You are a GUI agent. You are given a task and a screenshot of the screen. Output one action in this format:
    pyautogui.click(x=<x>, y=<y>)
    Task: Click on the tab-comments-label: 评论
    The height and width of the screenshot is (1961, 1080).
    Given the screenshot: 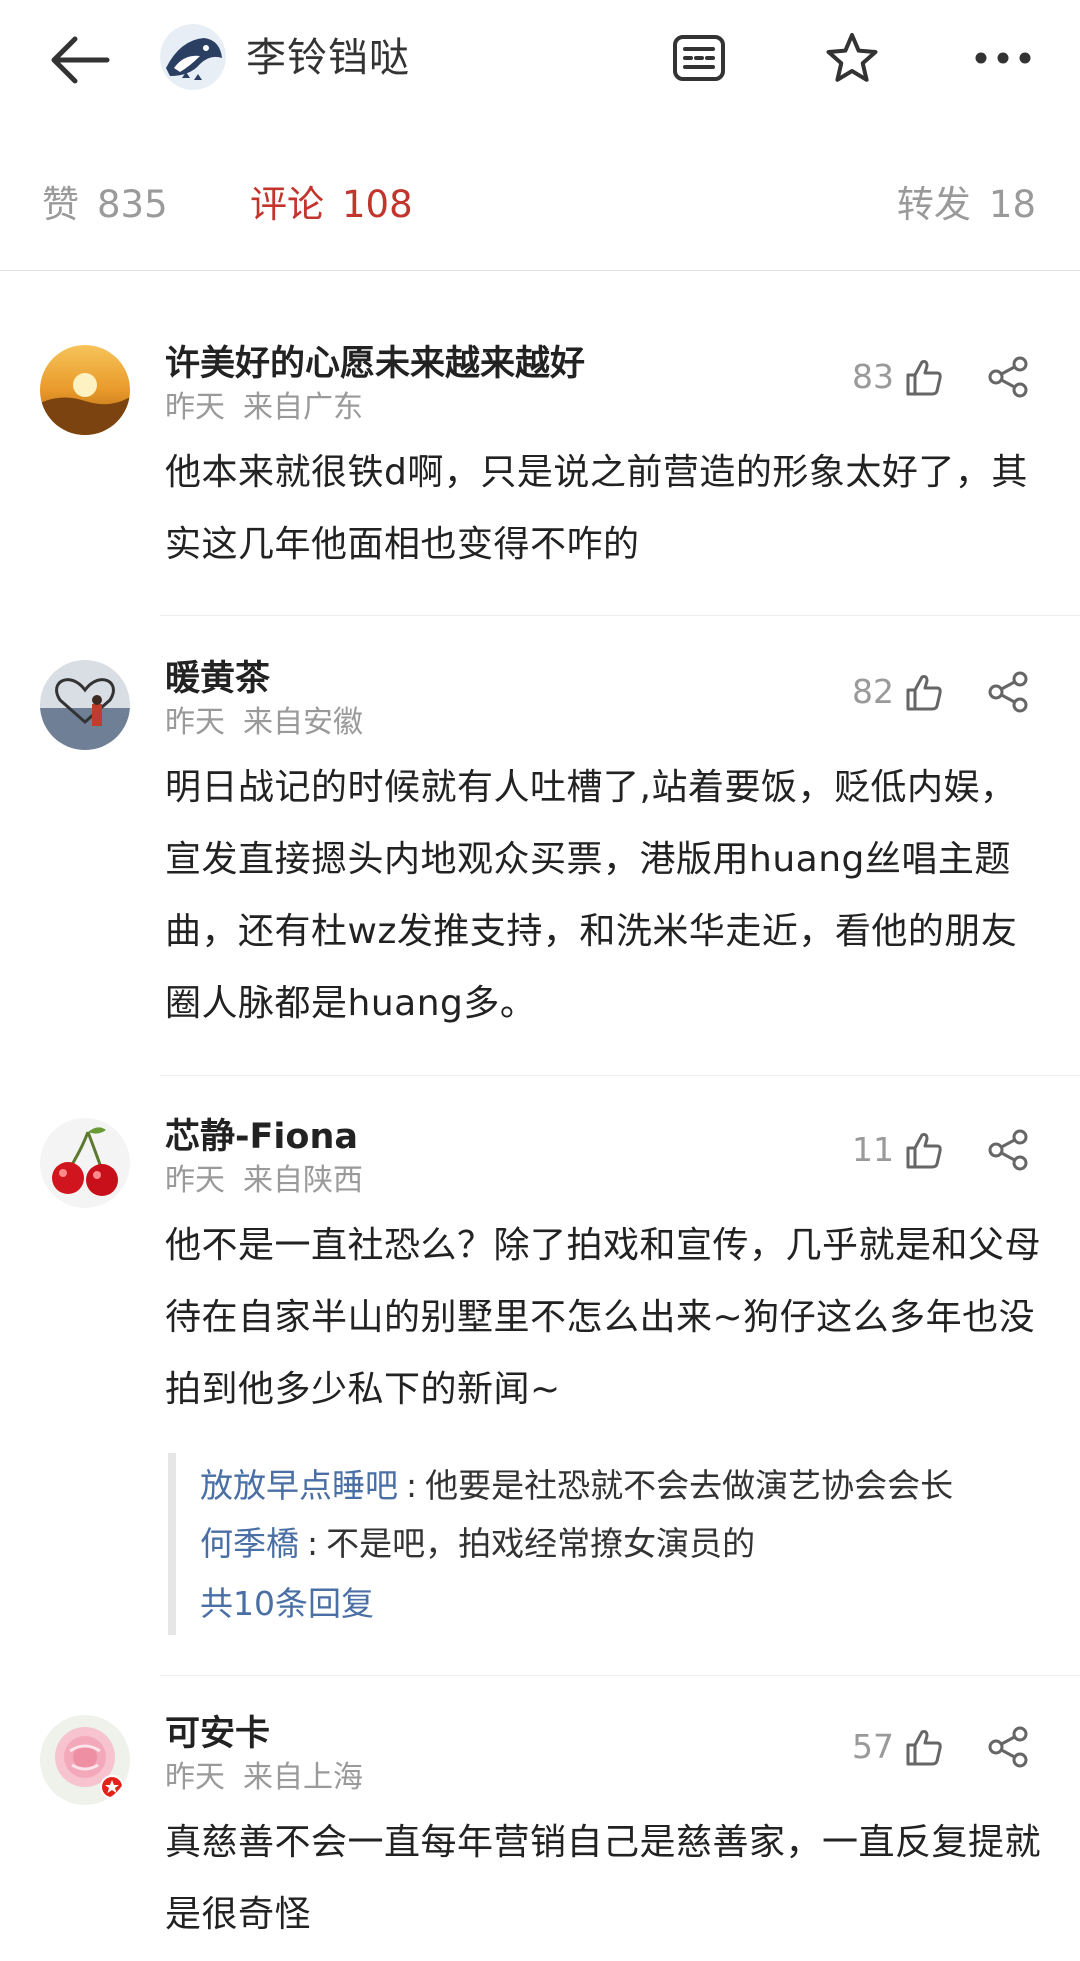 What is the action you would take?
    pyautogui.click(x=287, y=204)
    